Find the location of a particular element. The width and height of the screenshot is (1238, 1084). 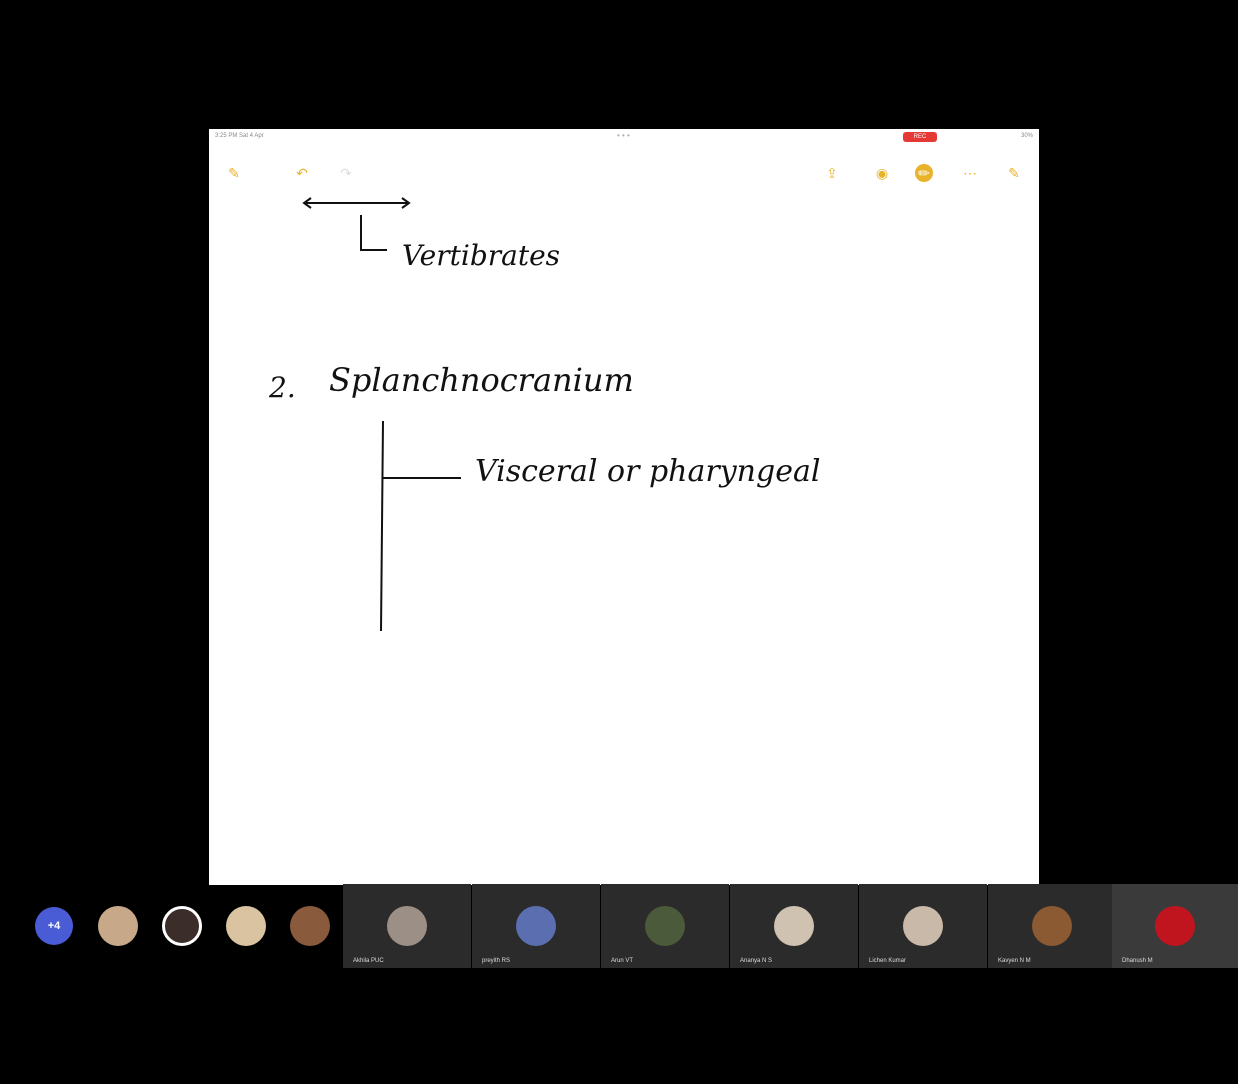

more-icon: ⋯ is located at coordinates (970, 173).